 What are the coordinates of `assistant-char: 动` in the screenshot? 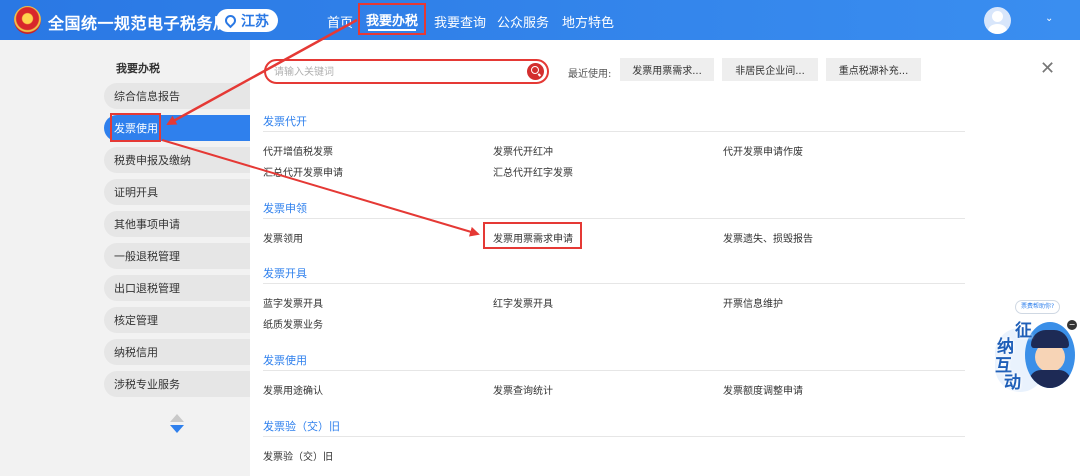 It's located at (1012, 383).